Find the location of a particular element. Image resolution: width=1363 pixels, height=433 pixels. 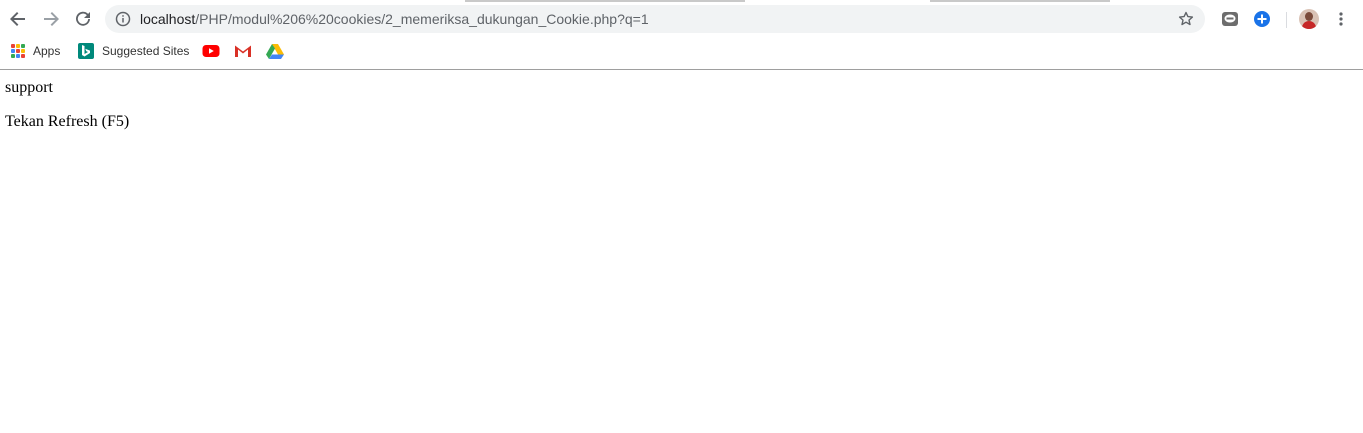

profile-button is located at coordinates (1309, 19).